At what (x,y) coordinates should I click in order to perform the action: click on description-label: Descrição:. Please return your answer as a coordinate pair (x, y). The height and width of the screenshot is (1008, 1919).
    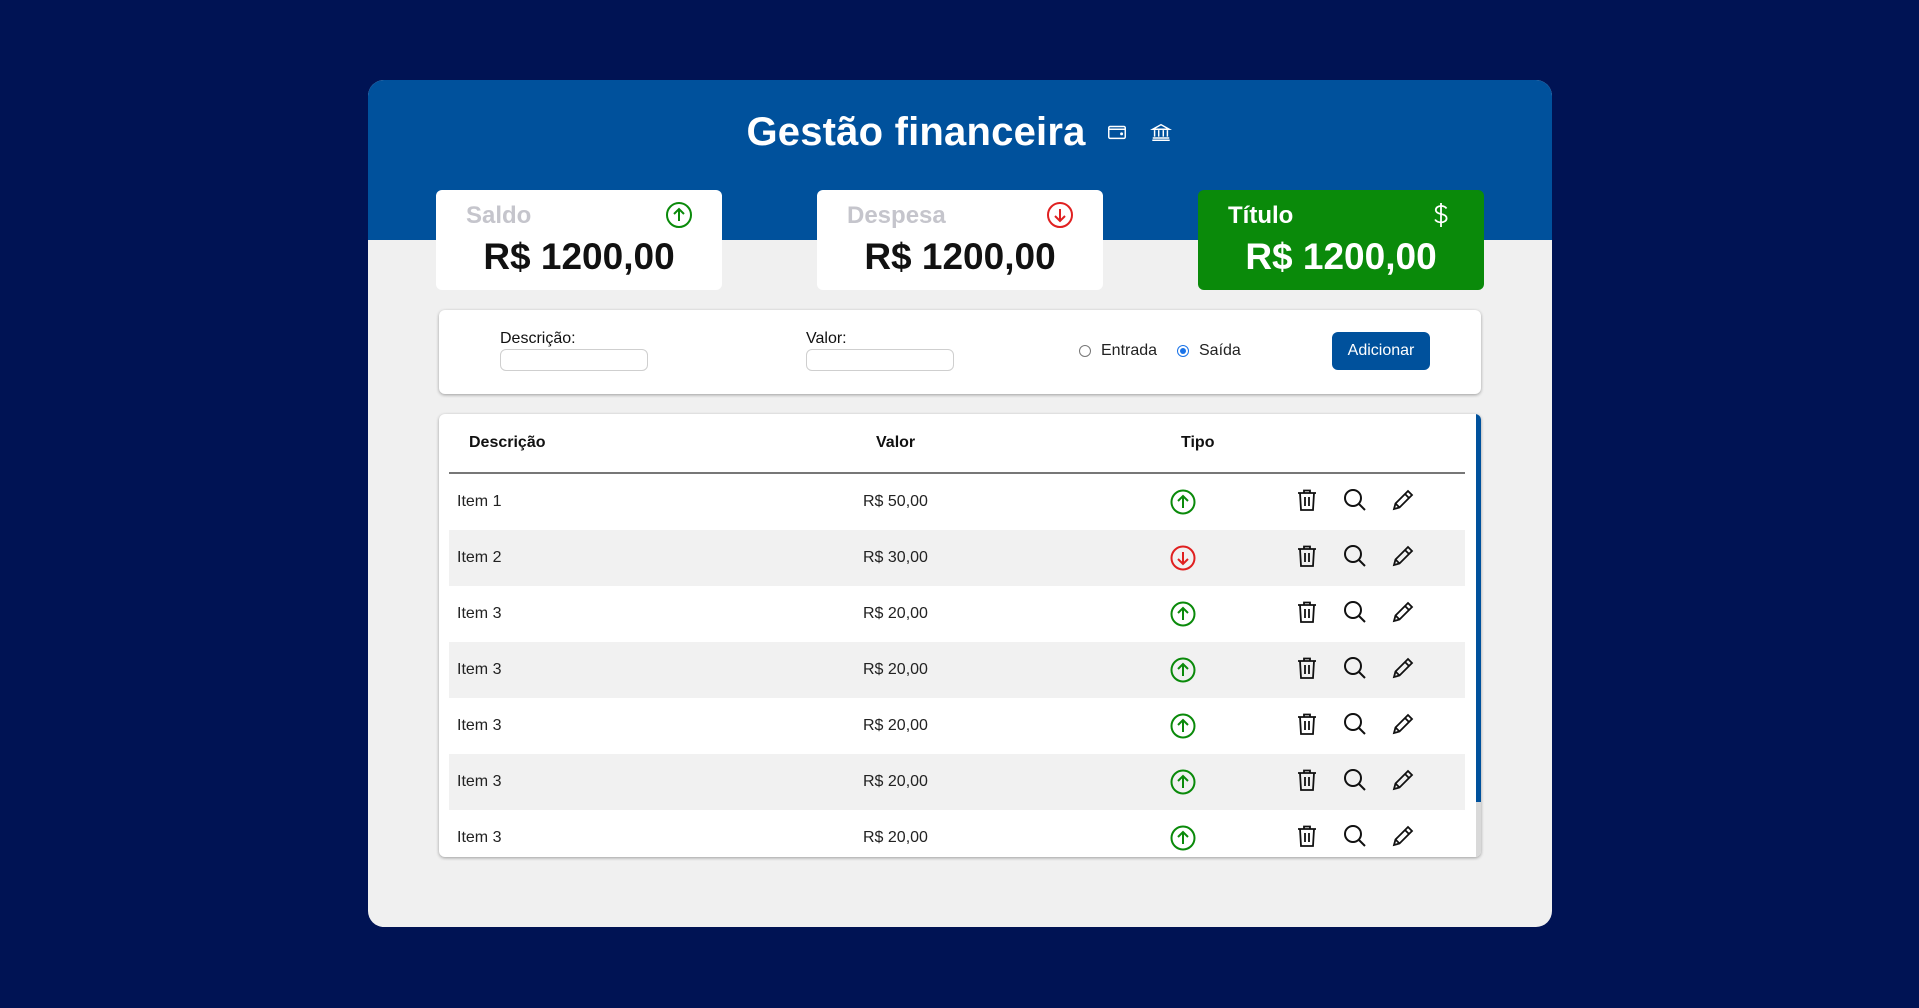
    Looking at the image, I should click on (538, 338).